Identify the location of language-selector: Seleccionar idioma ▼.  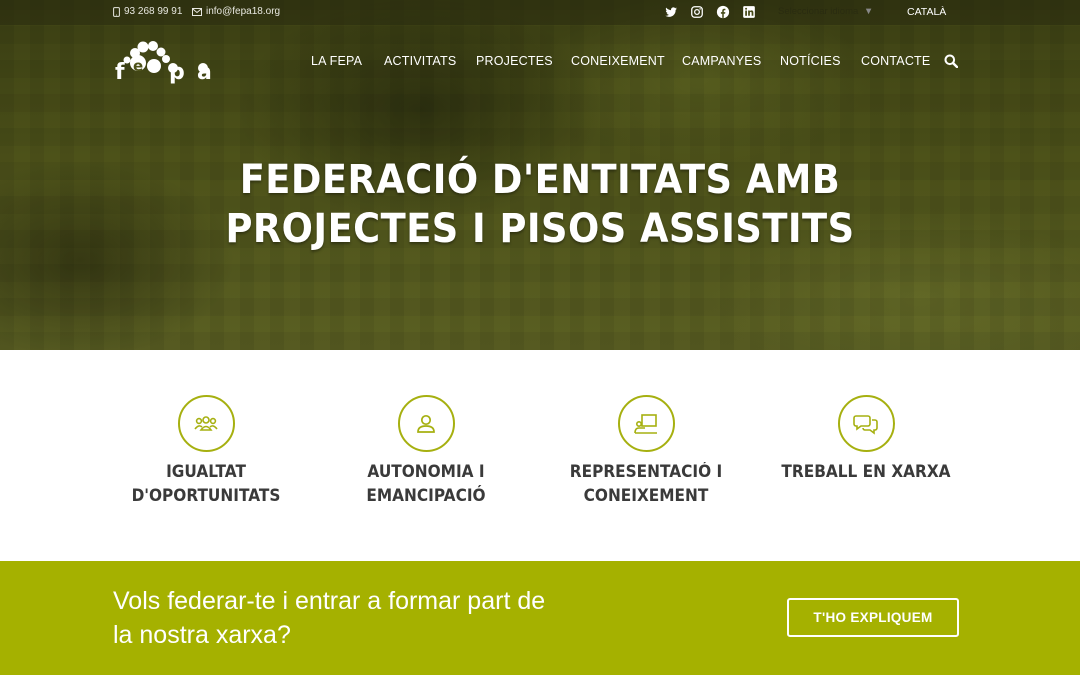
(825, 11).